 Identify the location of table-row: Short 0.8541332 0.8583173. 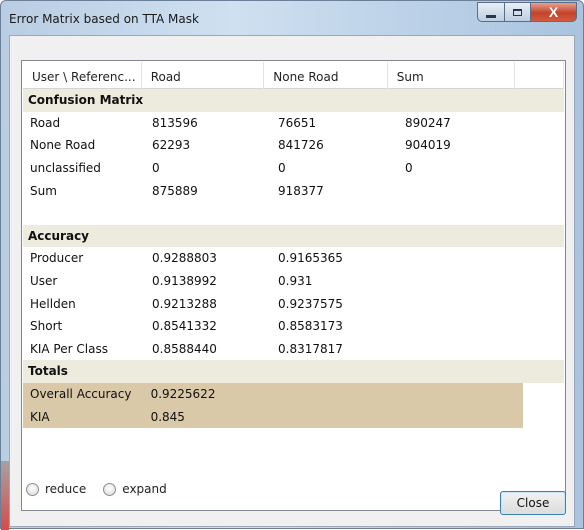
(293, 326).